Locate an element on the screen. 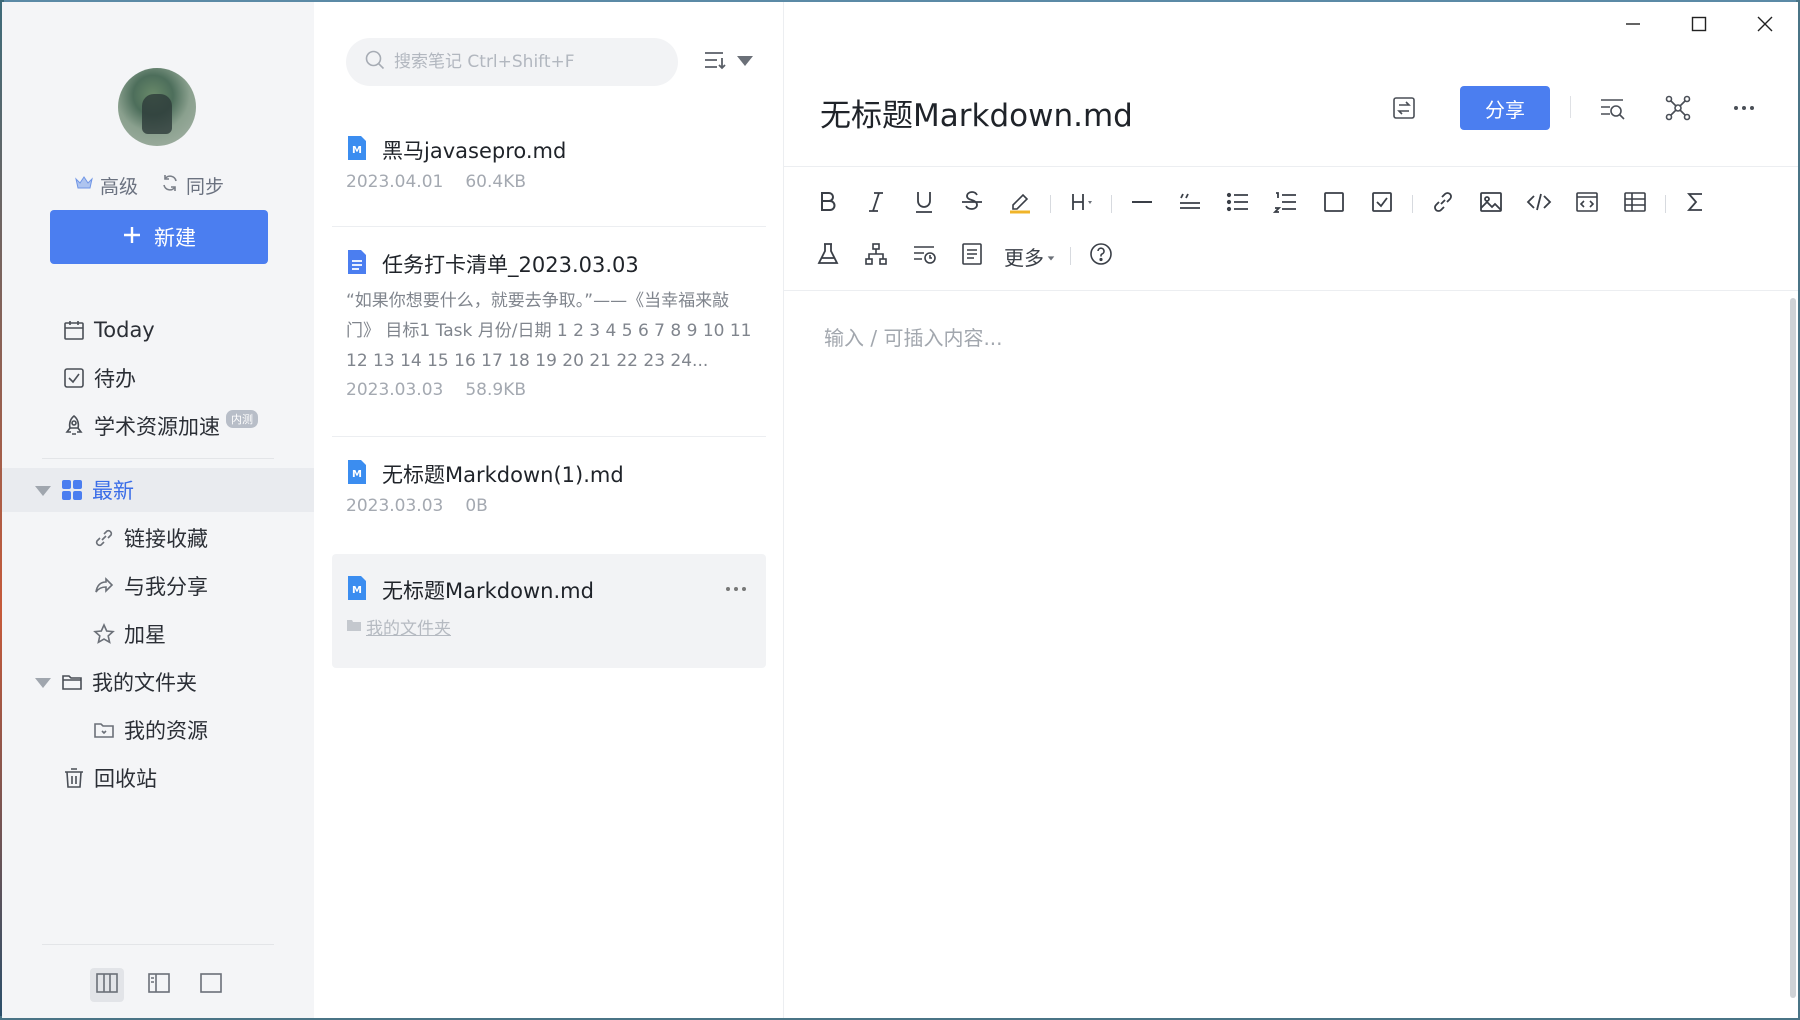 The image size is (1800, 1020). link-button is located at coordinates (1443, 204).